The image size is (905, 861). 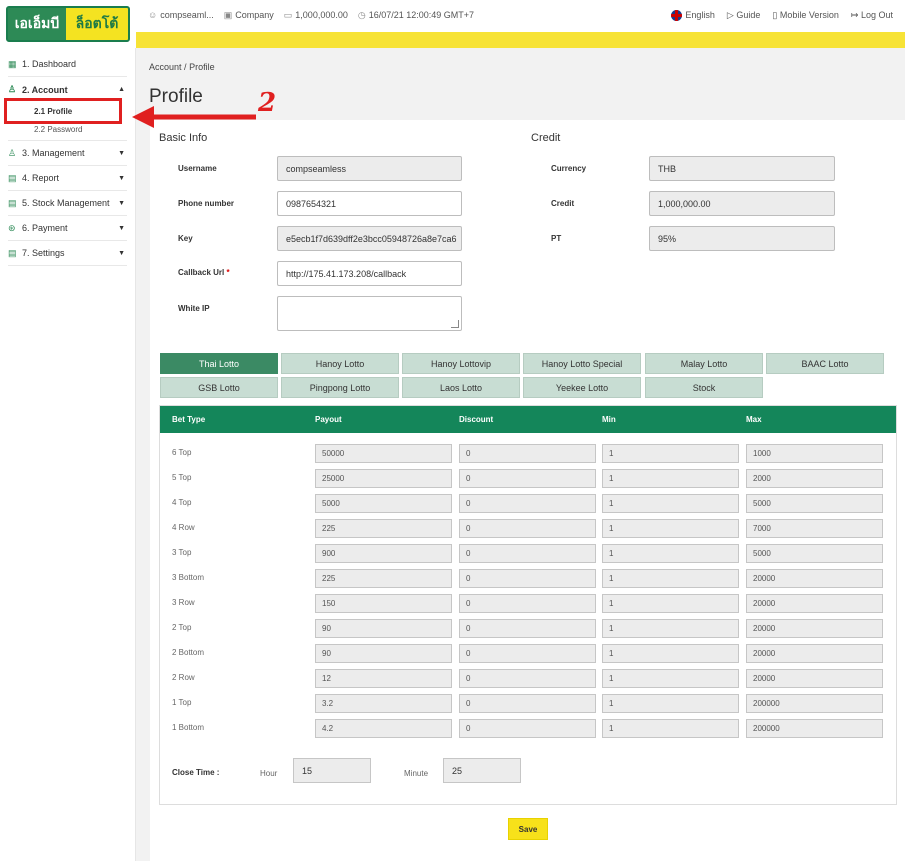 What do you see at coordinates (476, 419) in the screenshot?
I see `header-discount: Discount` at bounding box center [476, 419].